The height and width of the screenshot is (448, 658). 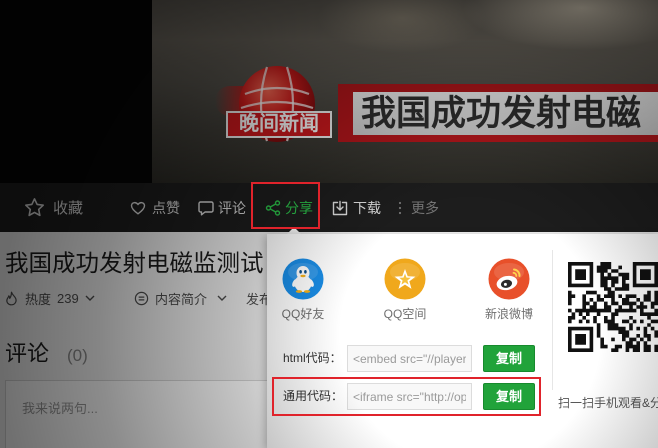 I want to click on share-qq-friends-button: QQ好友, so click(x=303, y=289).